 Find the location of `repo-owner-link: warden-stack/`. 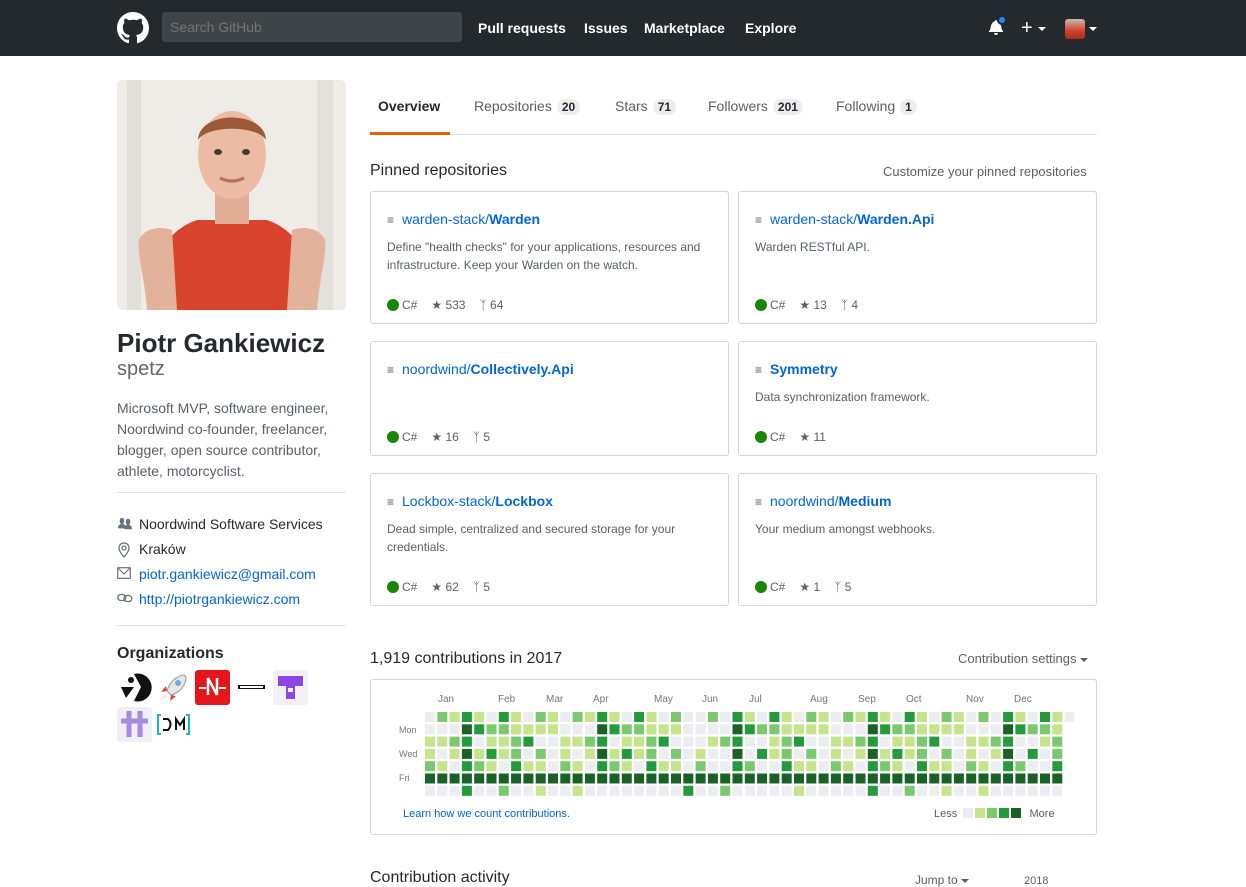

repo-owner-link: warden-stack/ is located at coordinates (445, 219).